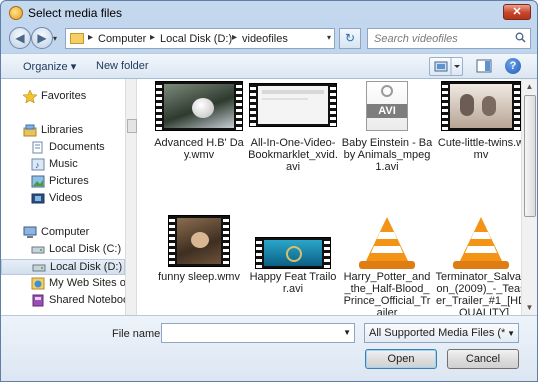  I want to click on file-type-filter-value: All Supported Media Files (*.aifl, so click(437, 333).